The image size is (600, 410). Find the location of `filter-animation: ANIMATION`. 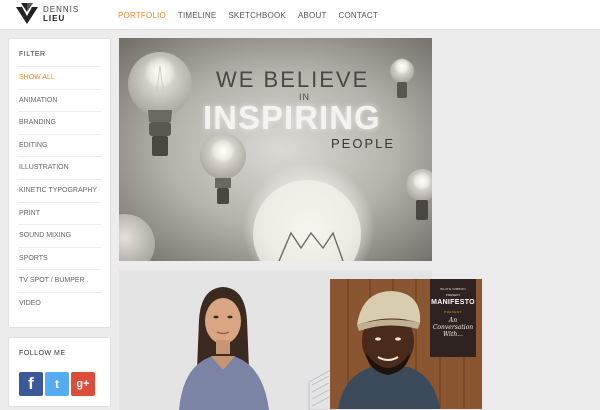

filter-animation: ANIMATION is located at coordinates (59, 100).